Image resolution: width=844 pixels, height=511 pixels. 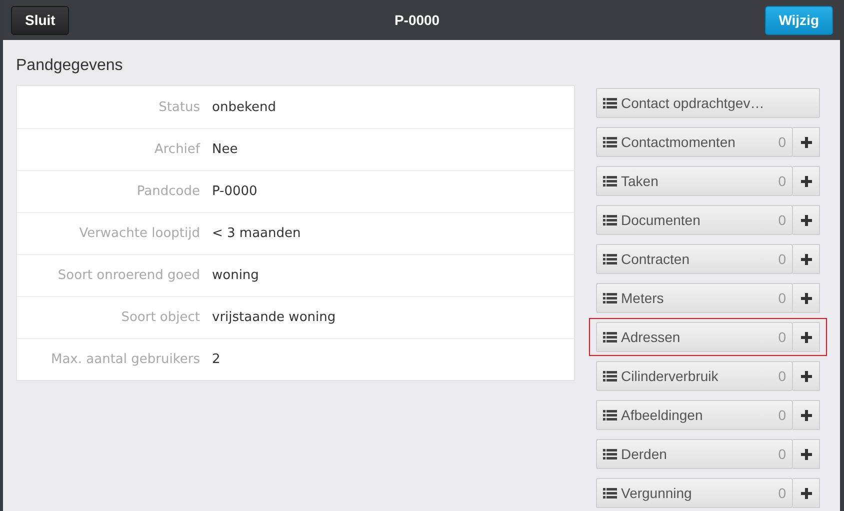 I want to click on section-button: Vergunning 0, so click(x=694, y=493).